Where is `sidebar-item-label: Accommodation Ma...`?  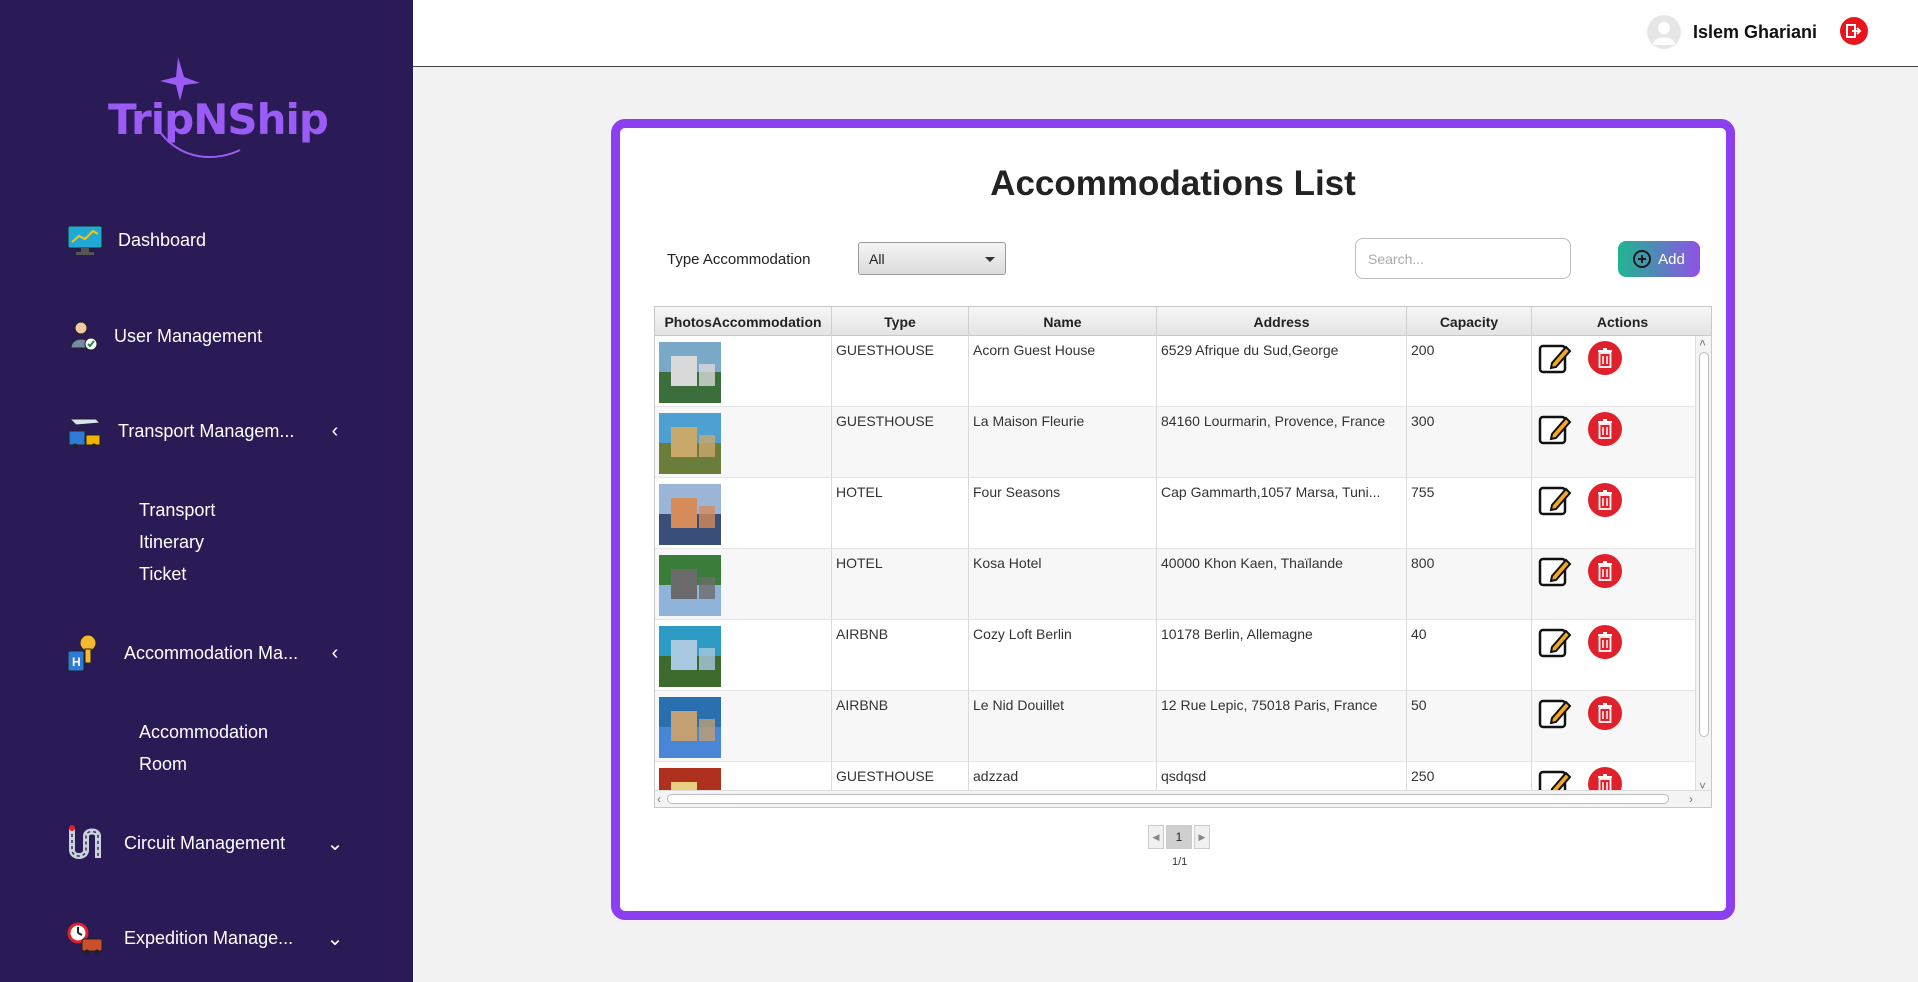
sidebar-item-label: Accommodation Ma... is located at coordinates (211, 652).